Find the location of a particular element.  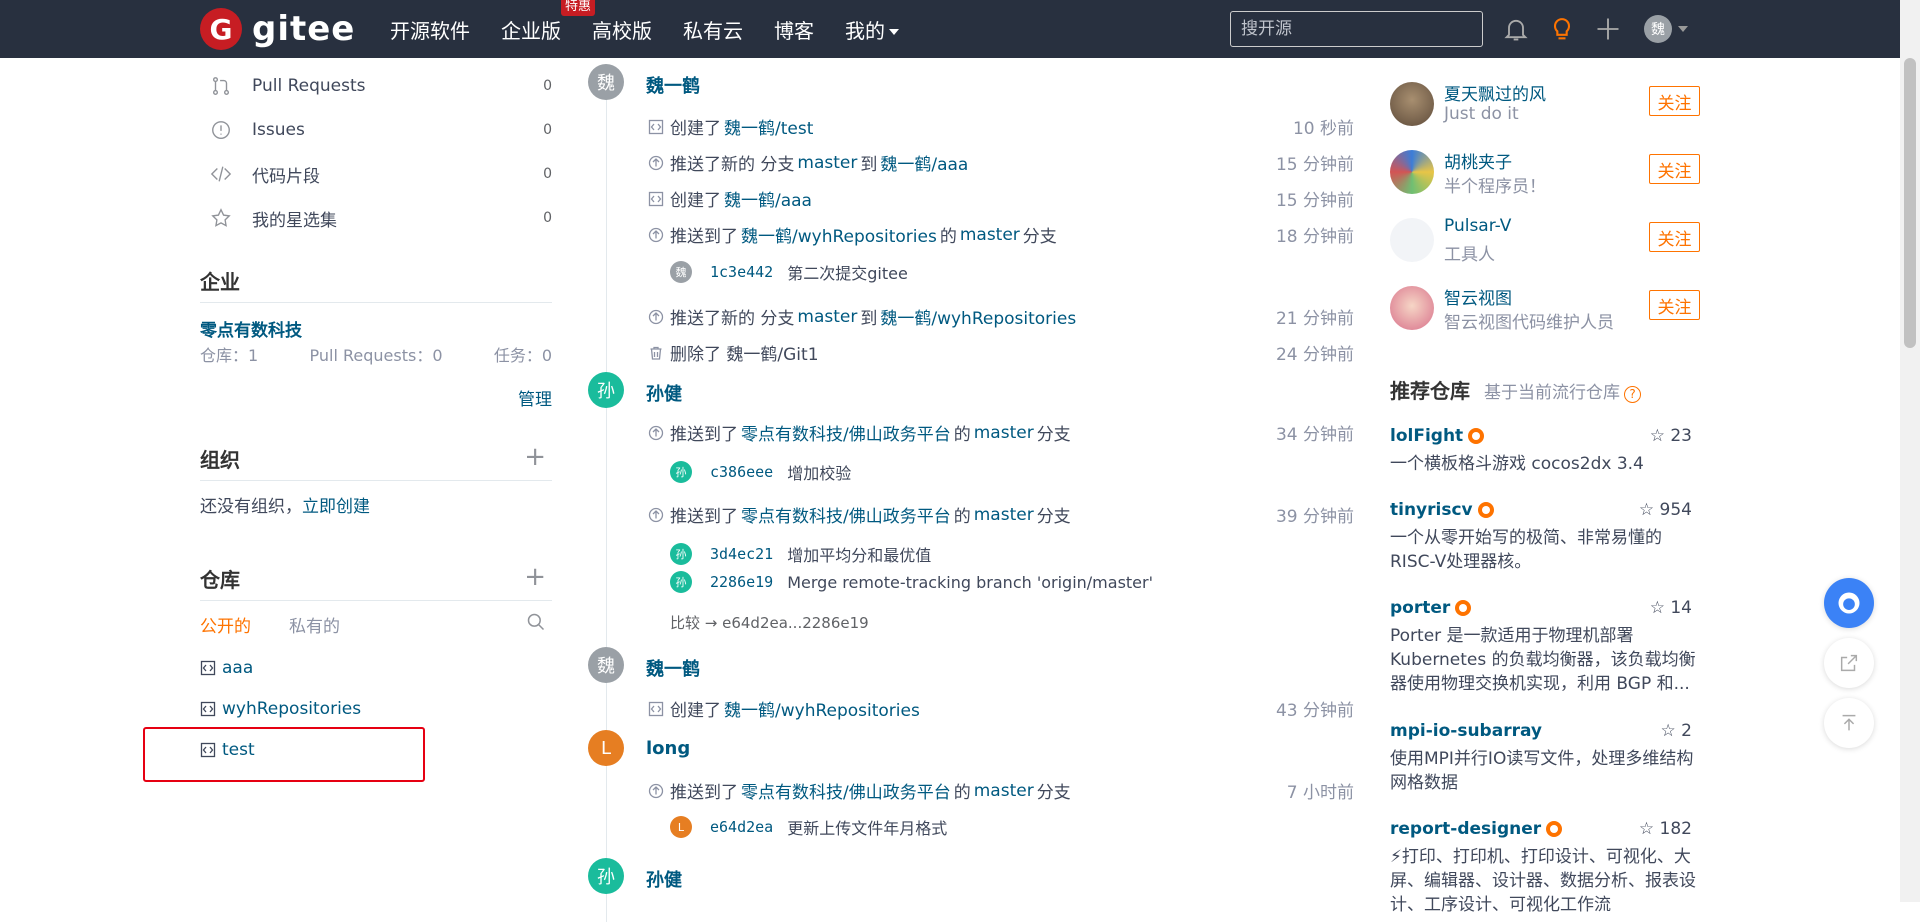

star-count: ☆ 2 is located at coordinates (1676, 731).